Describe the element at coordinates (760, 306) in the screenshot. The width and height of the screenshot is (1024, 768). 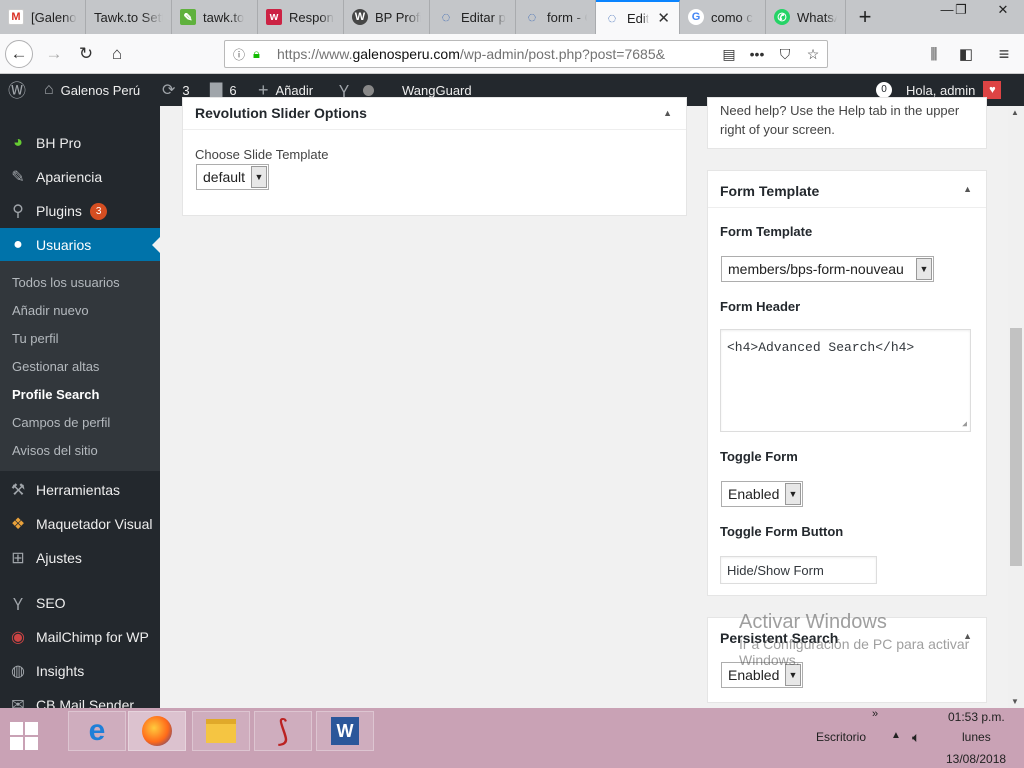
I see `form-header-label: Form Header` at that location.